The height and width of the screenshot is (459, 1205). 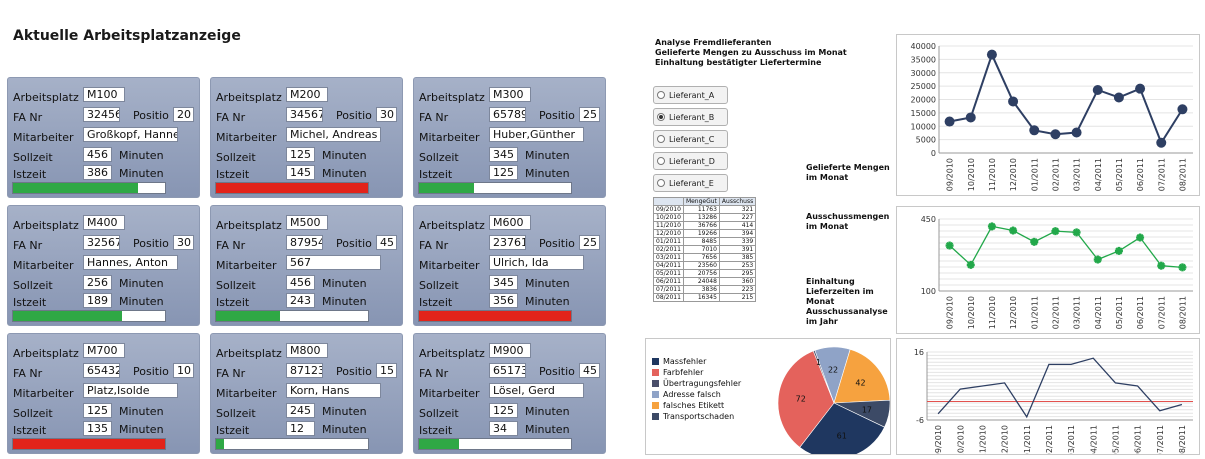 I want to click on supplier-radio: Lieferant_D, so click(x=690, y=161).